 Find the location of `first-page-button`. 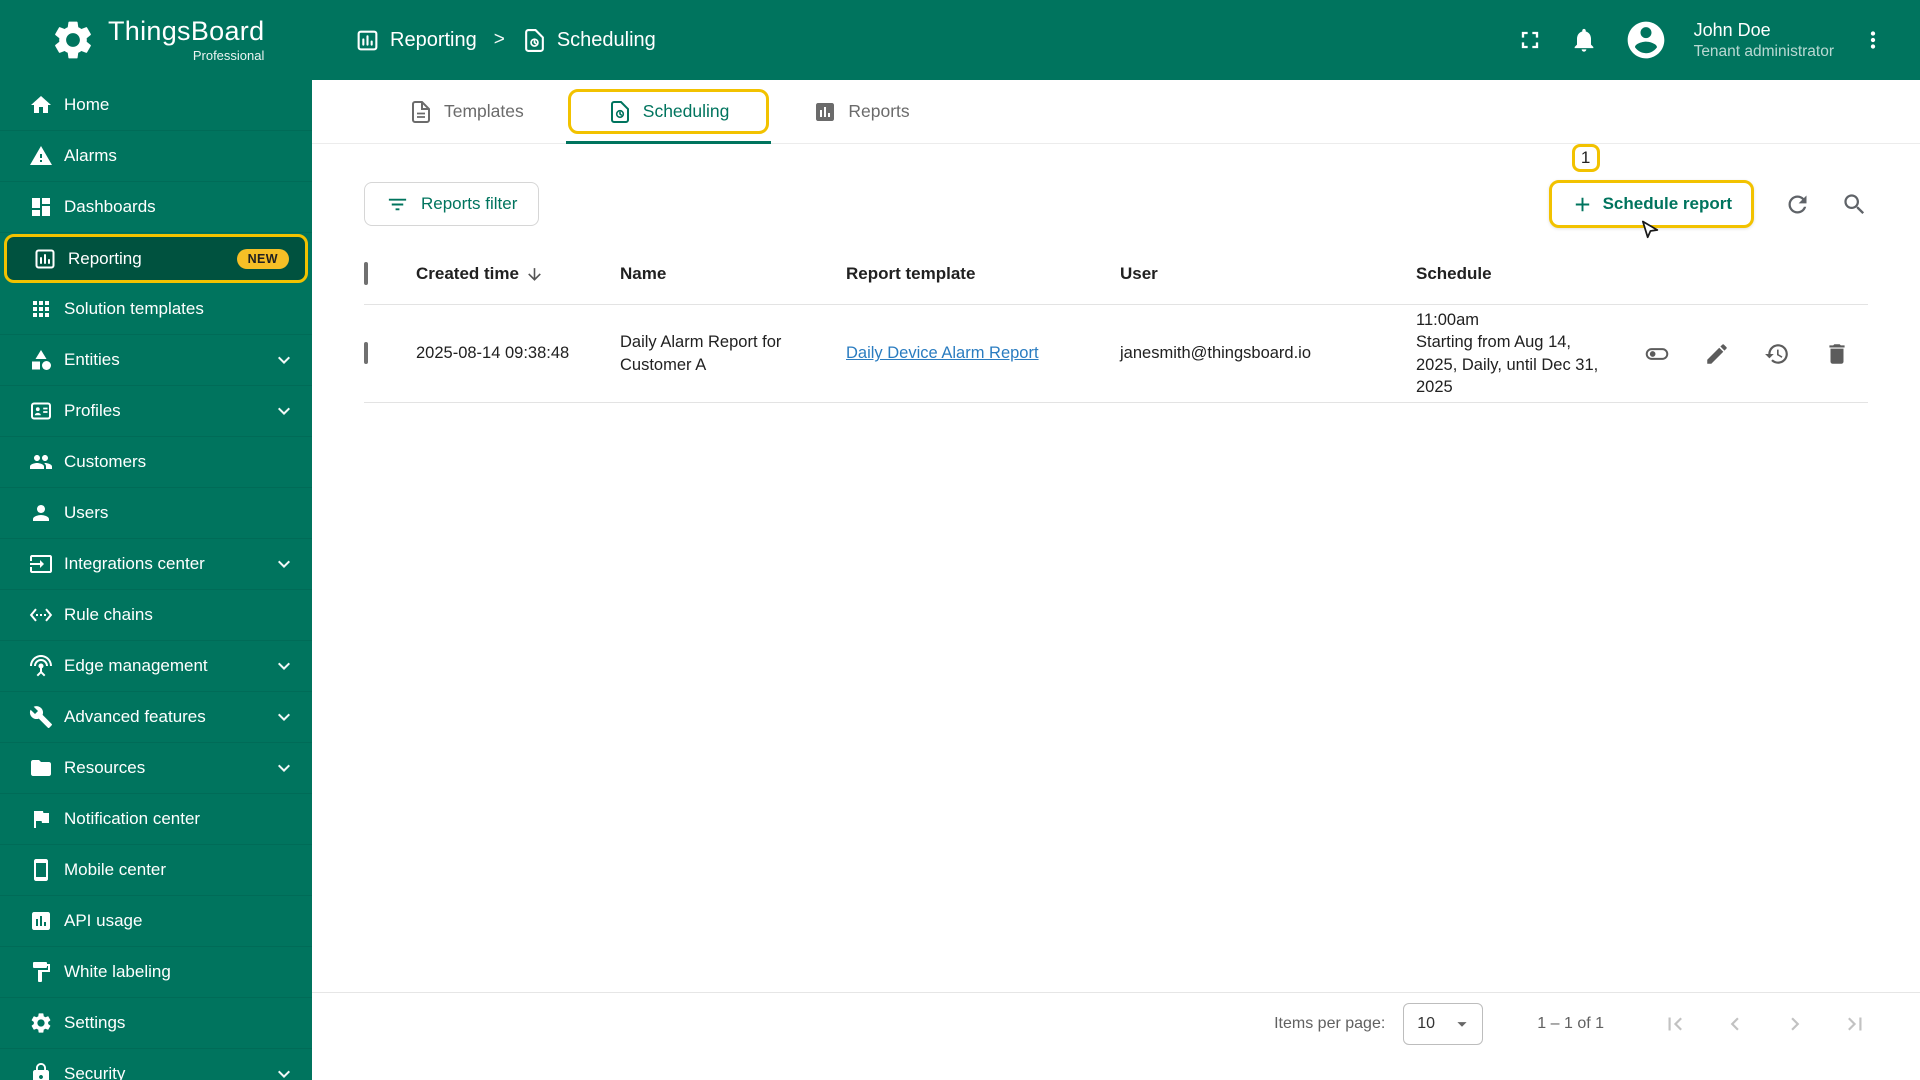

first-page-button is located at coordinates (1675, 1024).